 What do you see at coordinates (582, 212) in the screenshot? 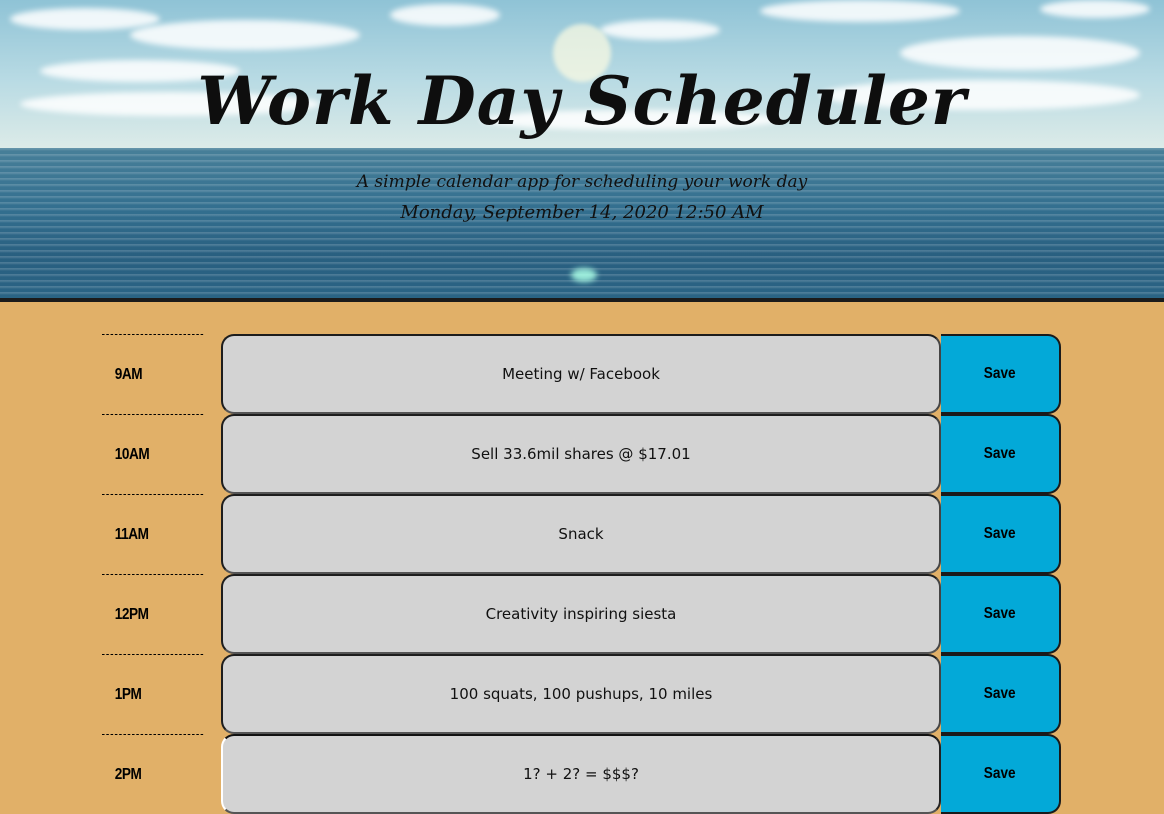
I see `current-datetime: Monday, September 14, 2020 12:50 AM` at bounding box center [582, 212].